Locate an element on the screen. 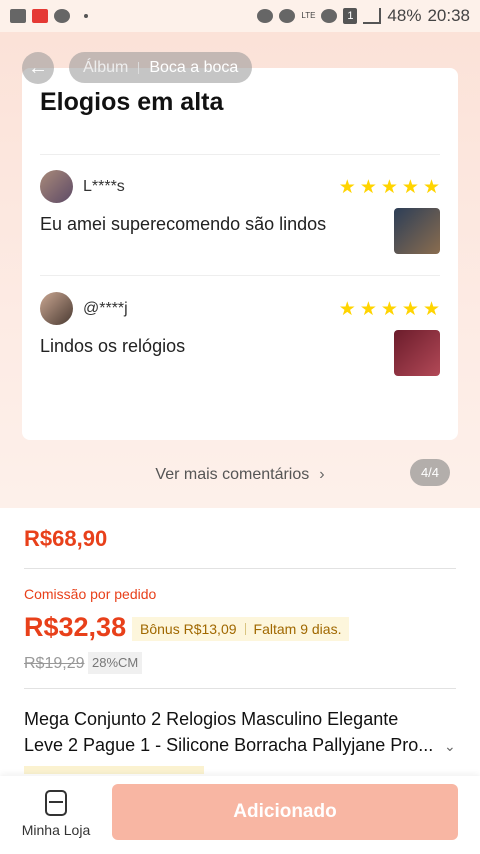  signal-icon is located at coordinates (372, 16).